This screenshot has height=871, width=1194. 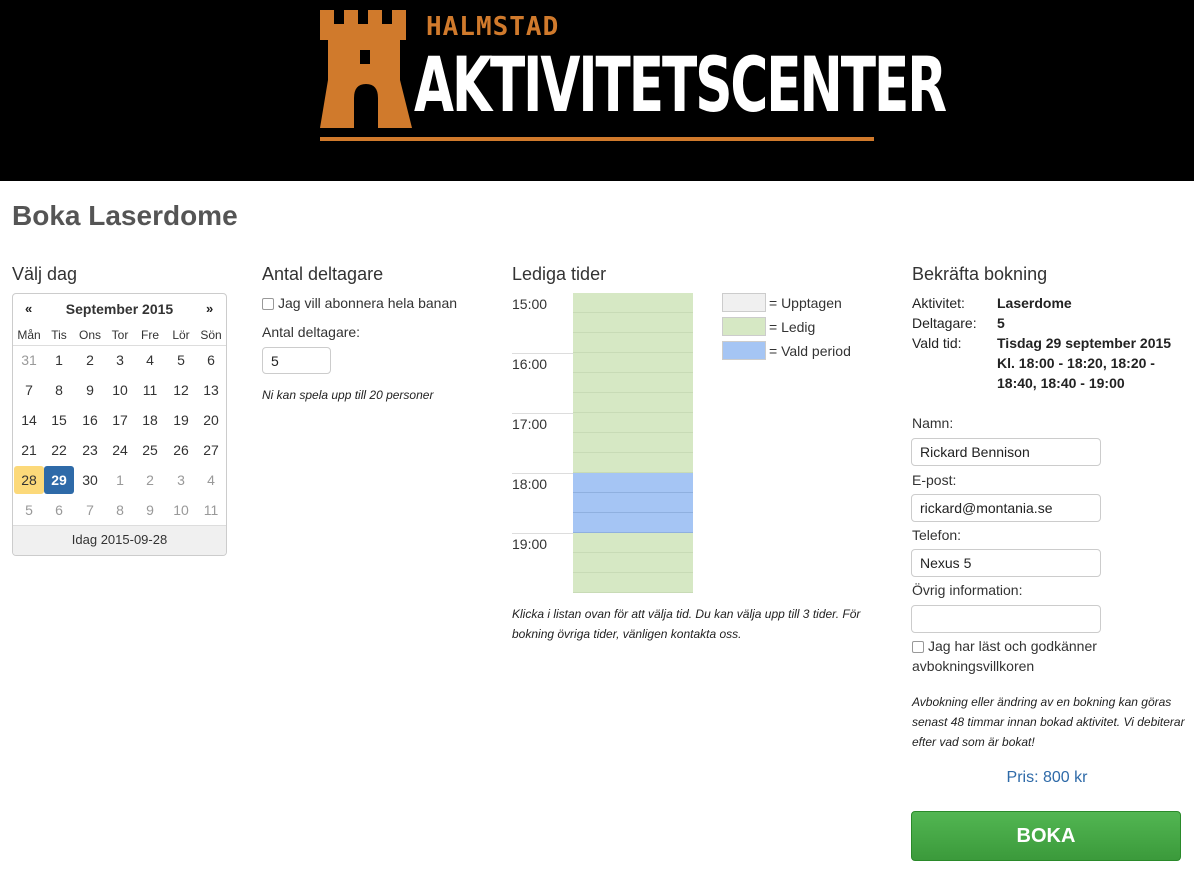 I want to click on legend-swatch-ledig, so click(x=744, y=326).